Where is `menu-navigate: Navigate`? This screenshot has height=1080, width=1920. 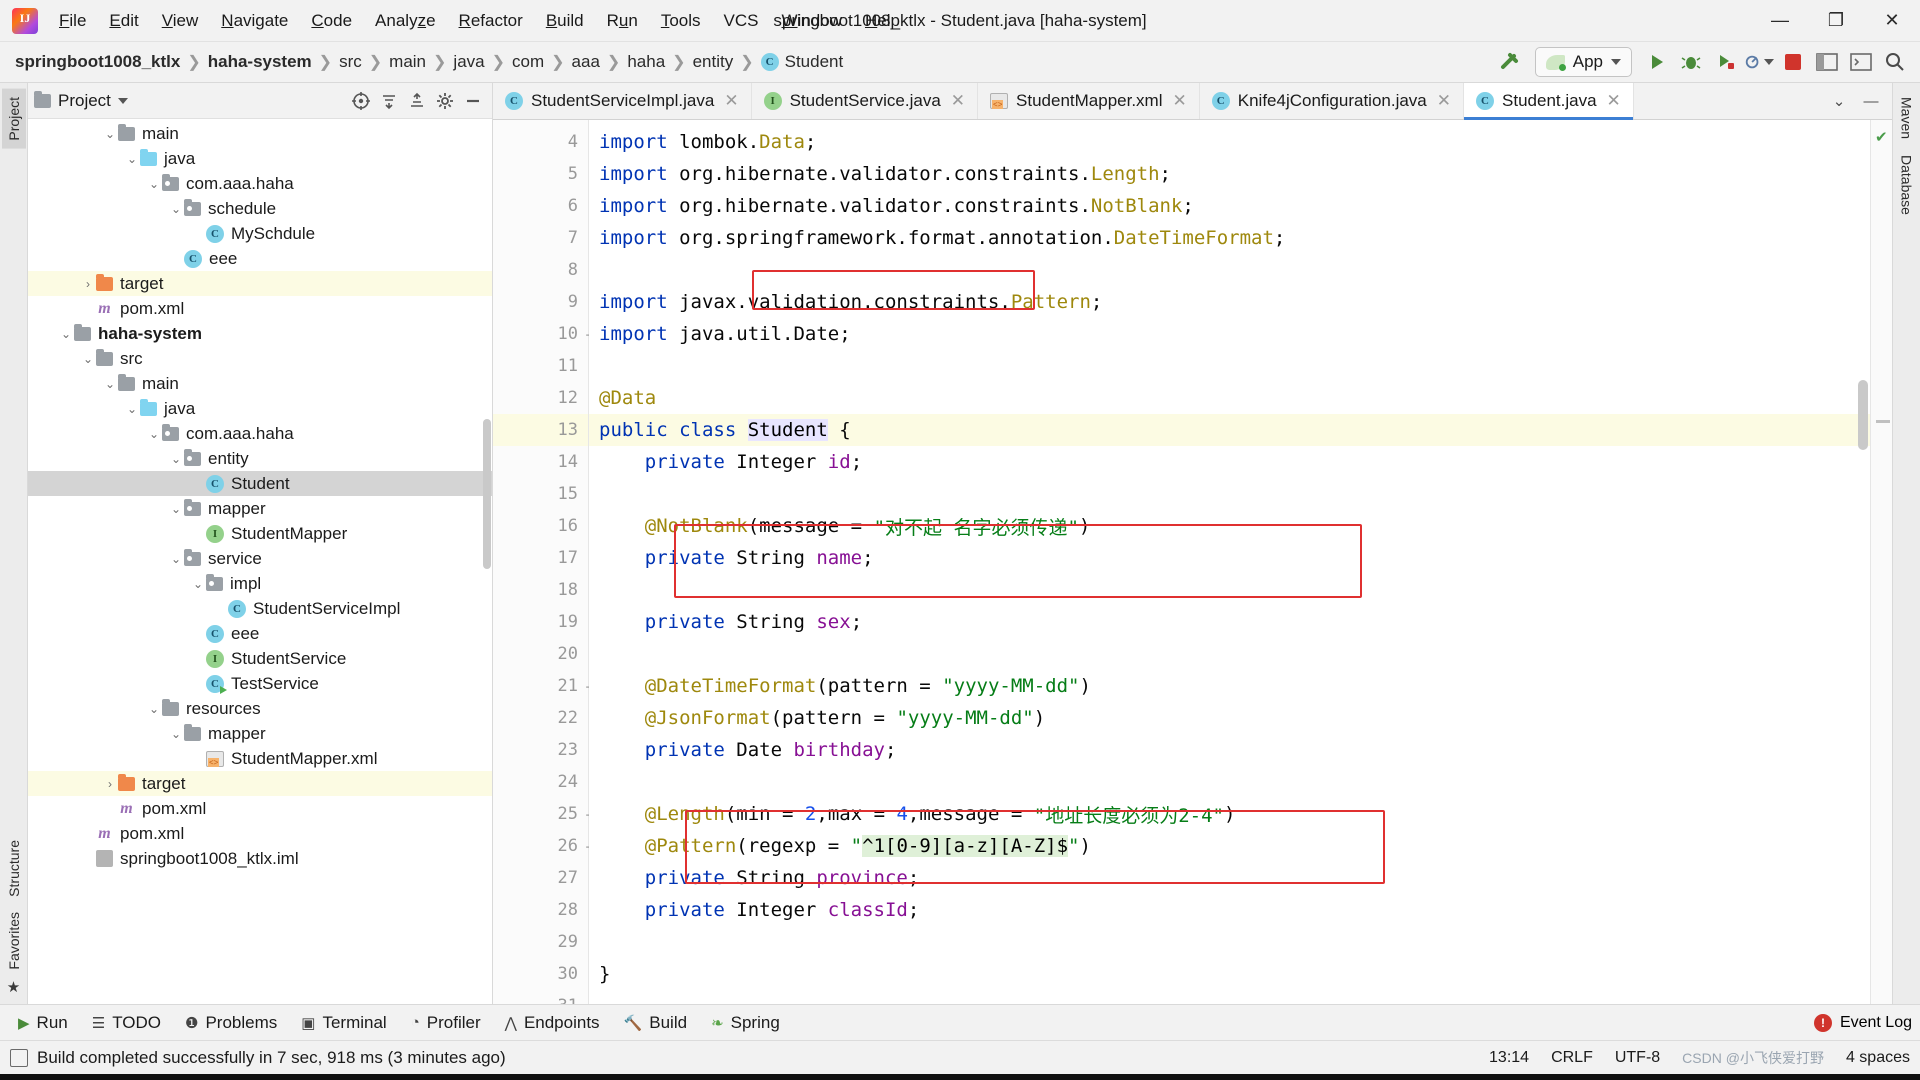 menu-navigate: Navigate is located at coordinates (254, 21).